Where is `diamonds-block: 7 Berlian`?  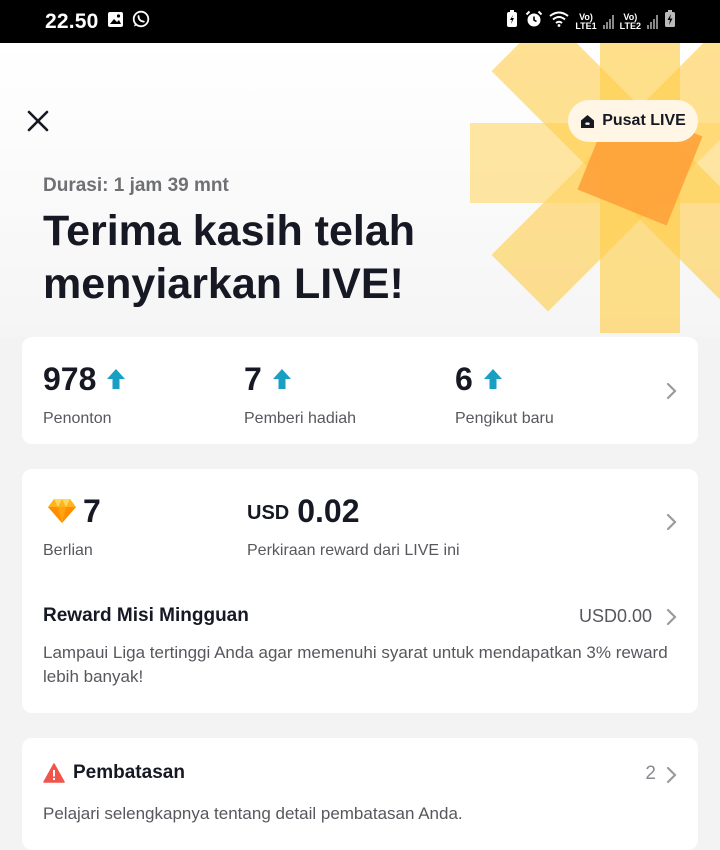 diamonds-block: 7 Berlian is located at coordinates (72, 525).